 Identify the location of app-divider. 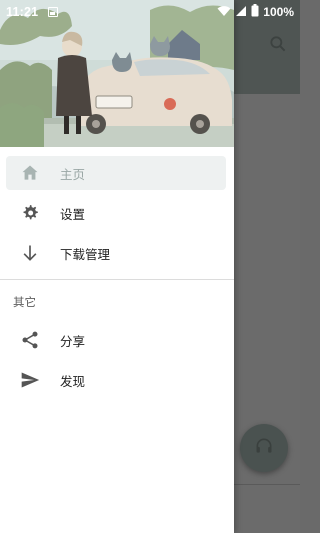
(267, 484).